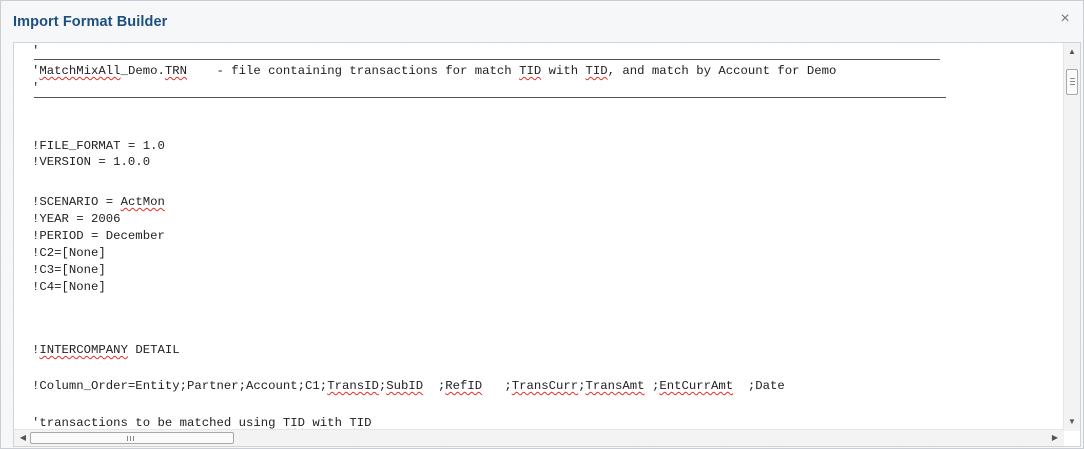 The image size is (1084, 449). I want to click on code-line: !VERSION = 1.0.0, so click(91, 162).